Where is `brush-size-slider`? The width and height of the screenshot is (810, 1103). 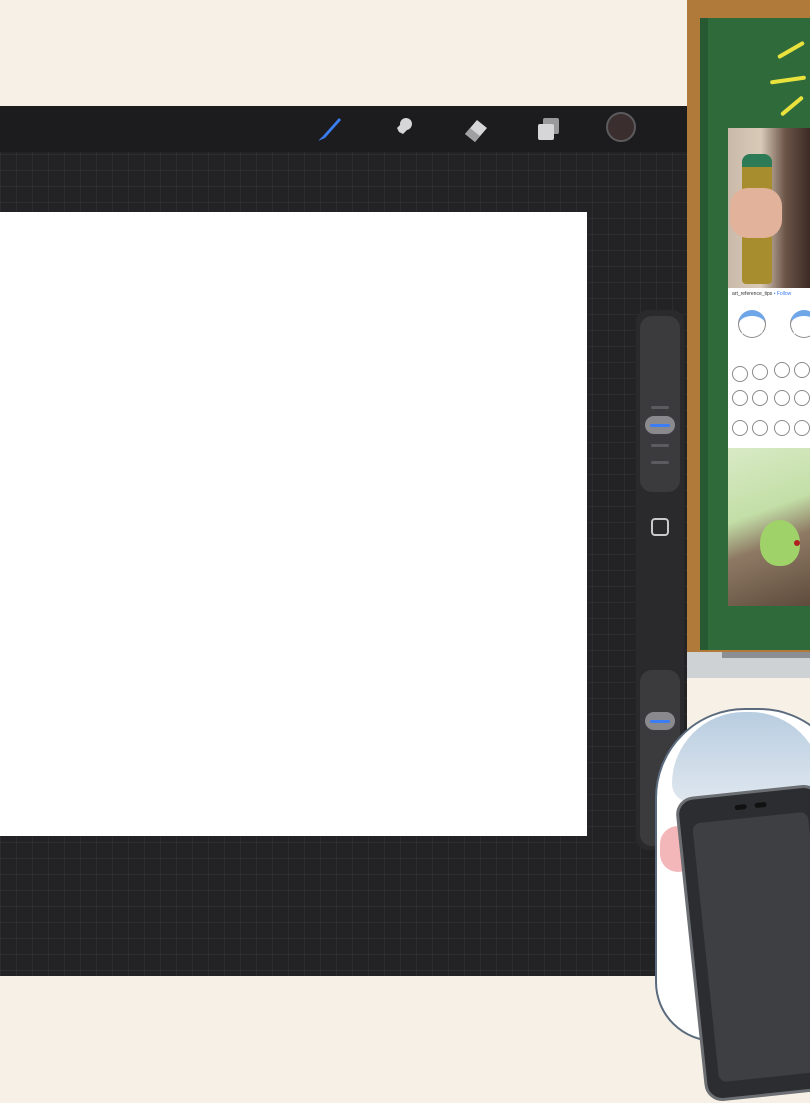
brush-size-slider is located at coordinates (660, 404).